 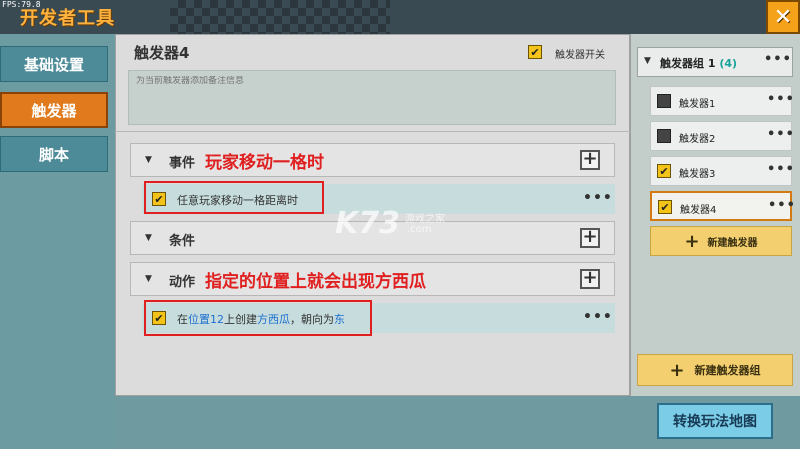 I want to click on trigger-group-label: 触发器组 1 (4), so click(x=698, y=63).